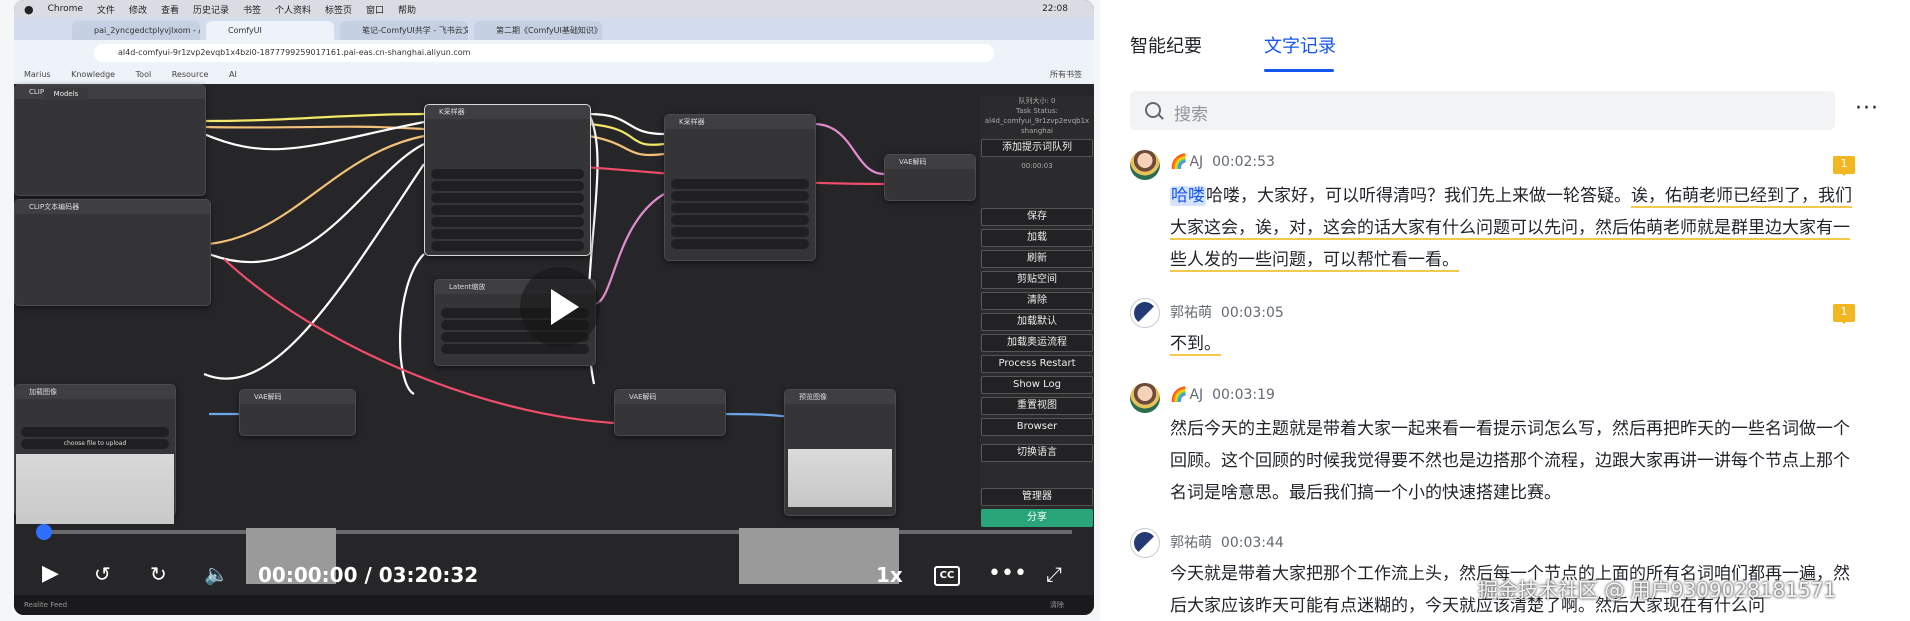 The width and height of the screenshot is (1910, 621). What do you see at coordinates (840, 397) in the screenshot?
I see `node-title: 预览图像` at bounding box center [840, 397].